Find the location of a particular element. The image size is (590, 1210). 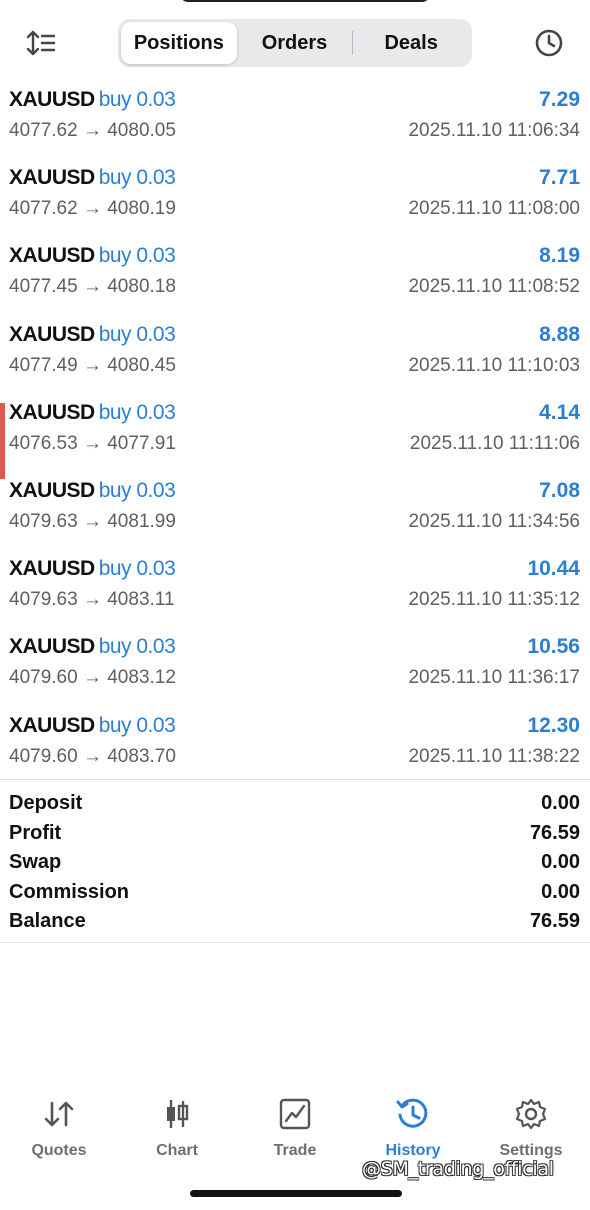

home-indicator is located at coordinates (296, 1193).